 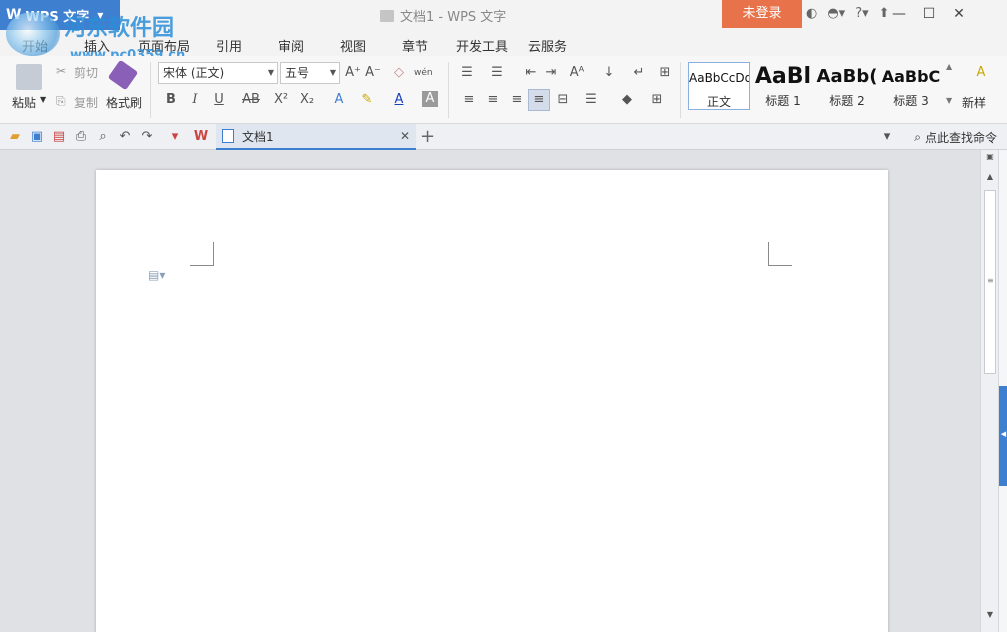 I want to click on new-tab-icon: +, so click(x=427, y=136).